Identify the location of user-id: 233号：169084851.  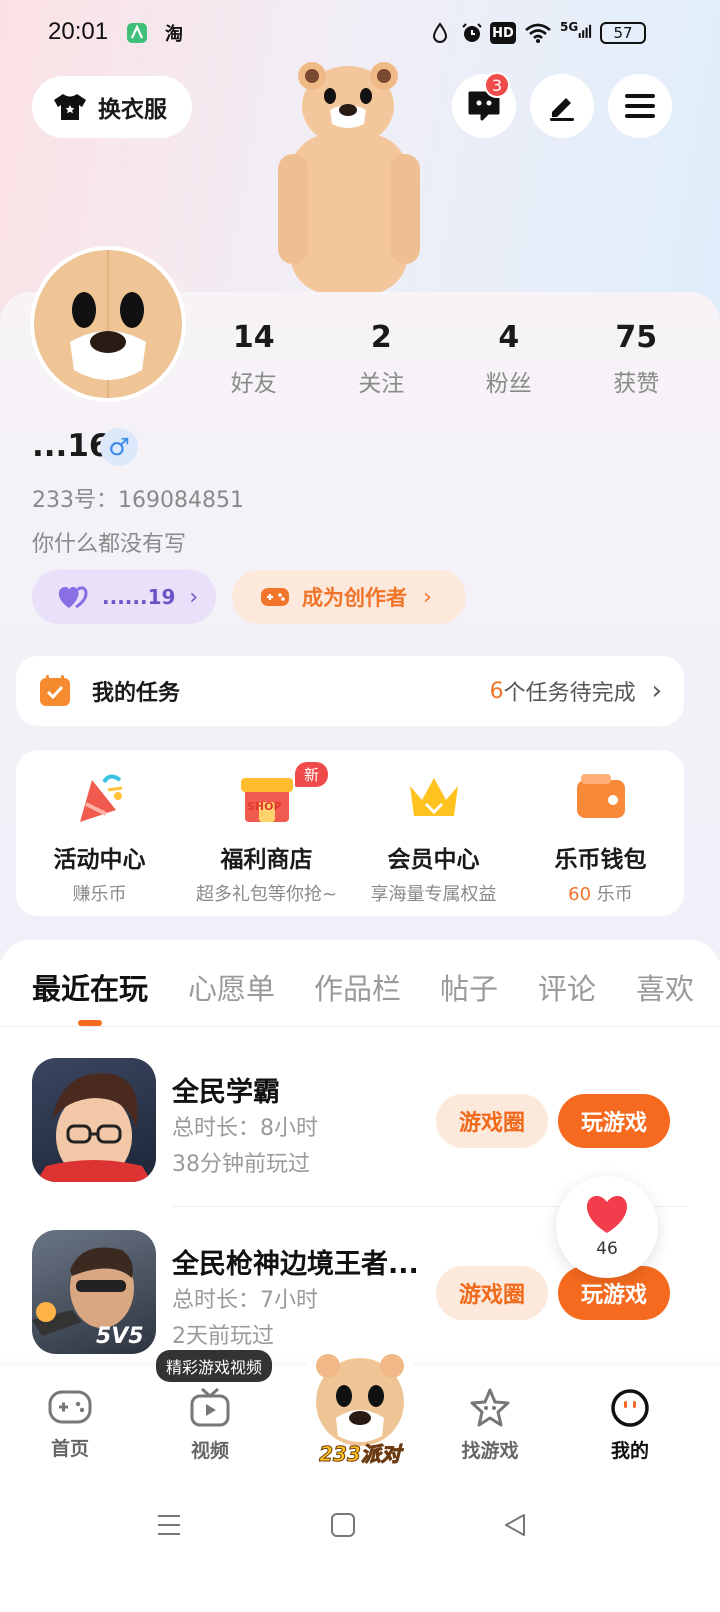
(138, 500).